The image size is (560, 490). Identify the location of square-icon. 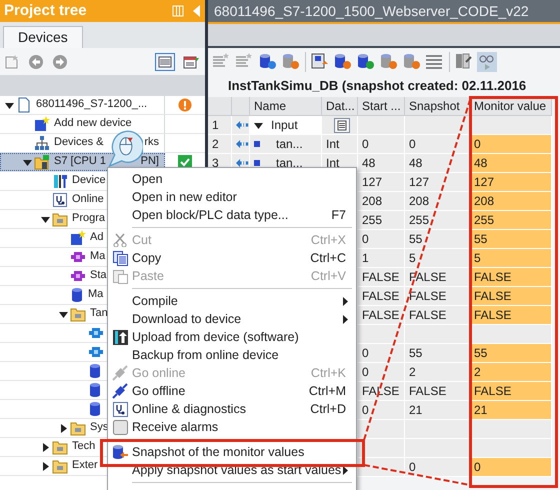
(120, 427).